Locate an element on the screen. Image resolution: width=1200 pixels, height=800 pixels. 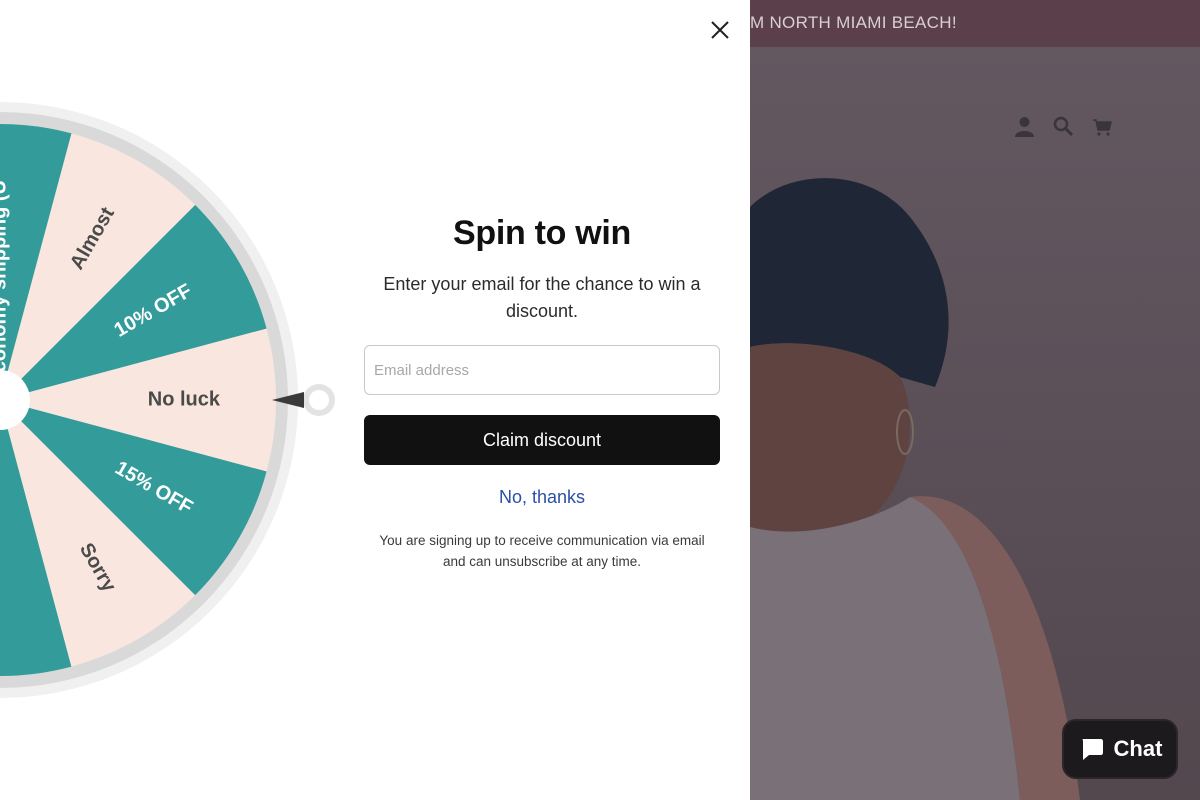
announcement-text: M NORTH MIAMI BEACH! is located at coordinates (853, 22).